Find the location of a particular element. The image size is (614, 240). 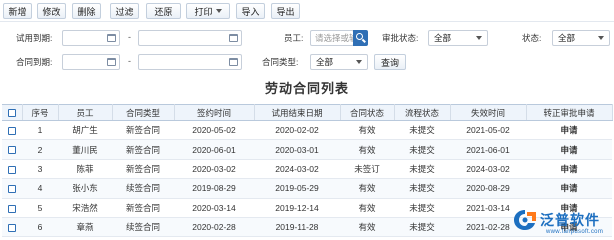

logo-url: www.fanpusoft.com is located at coordinates (575, 232).